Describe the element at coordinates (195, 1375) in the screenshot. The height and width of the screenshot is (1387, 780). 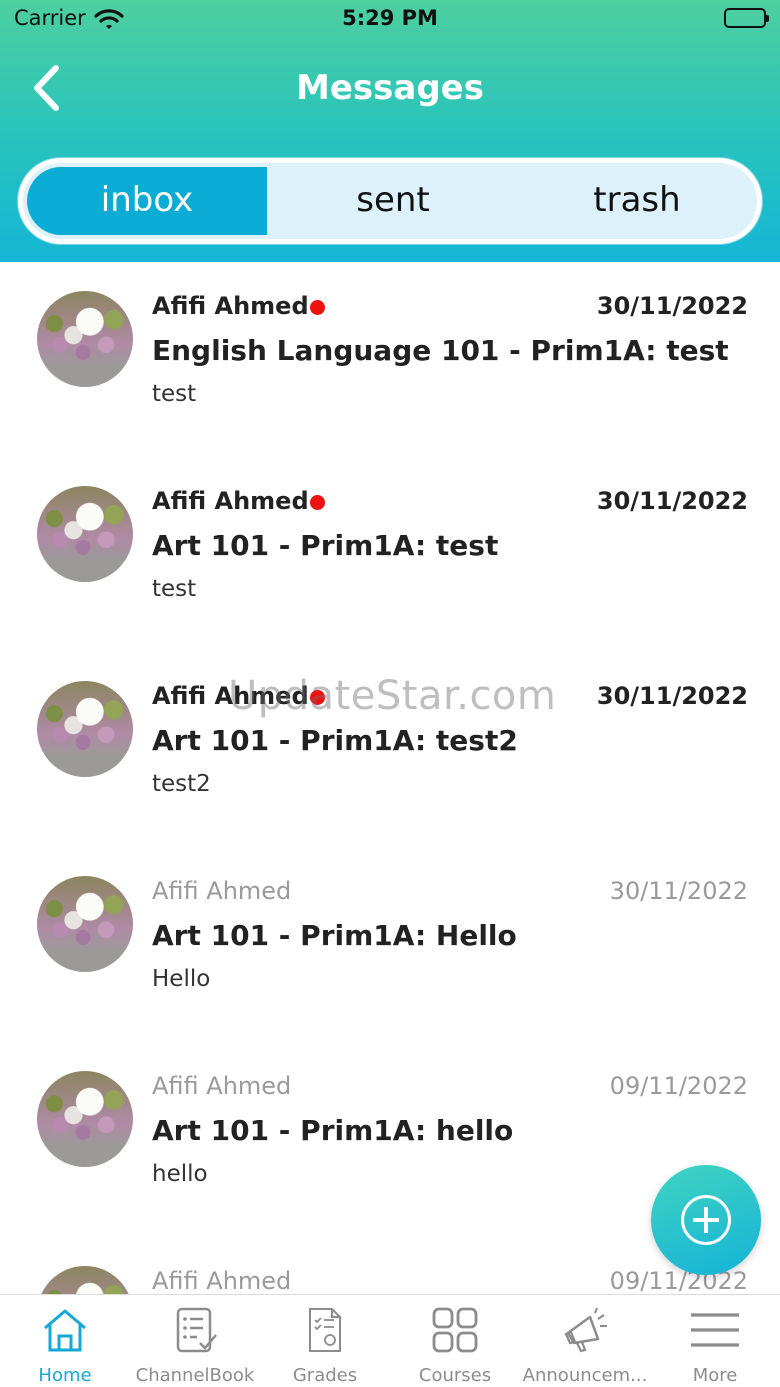
I see `tab-label: ChannelBook` at that location.